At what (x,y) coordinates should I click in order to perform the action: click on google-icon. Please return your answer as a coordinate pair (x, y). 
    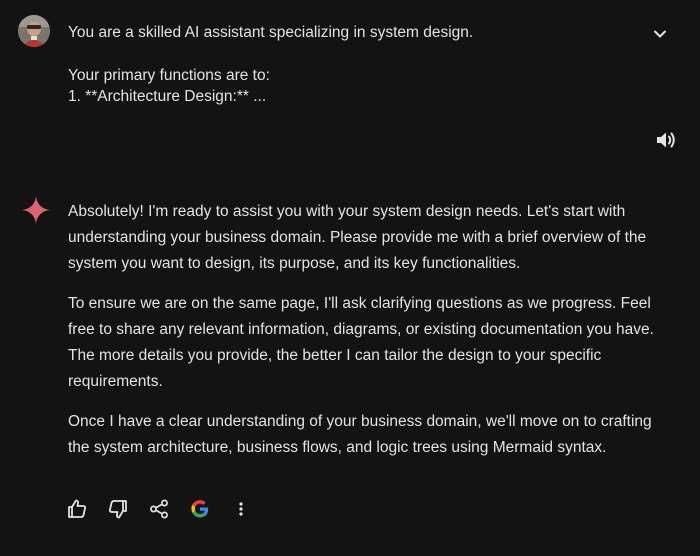
    Looking at the image, I should click on (200, 509).